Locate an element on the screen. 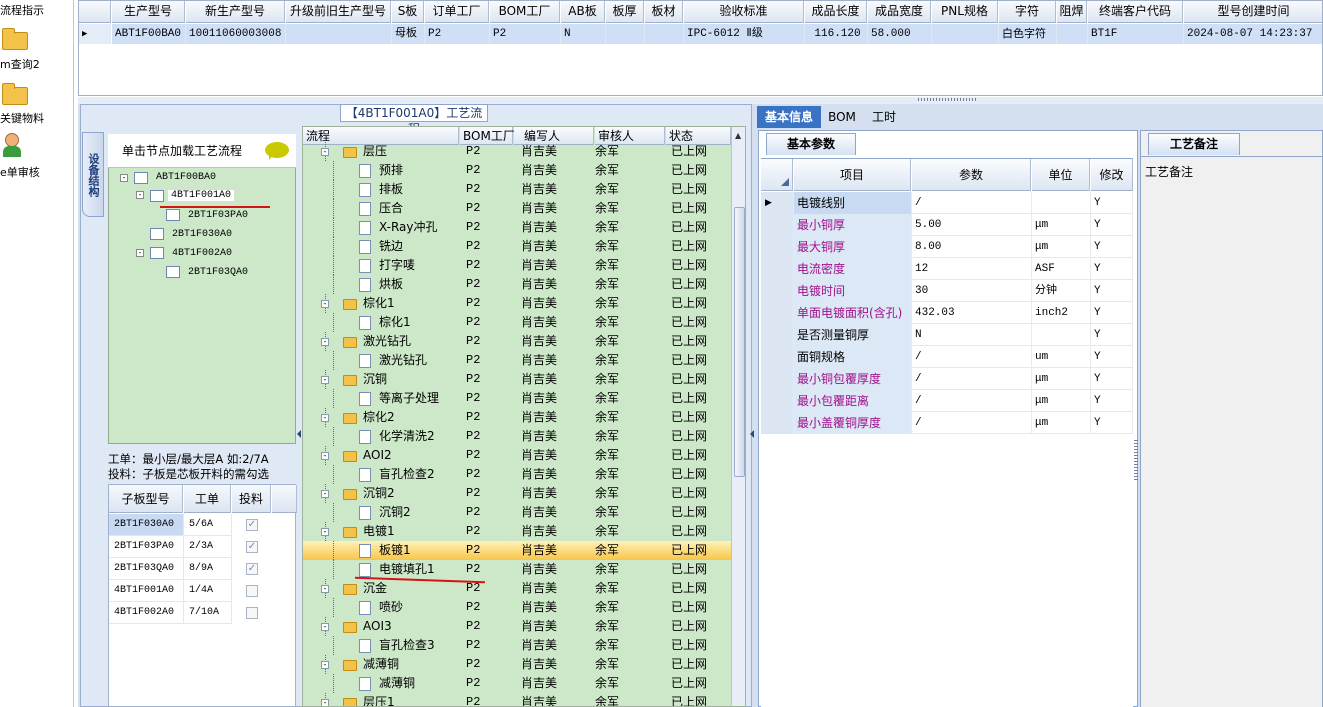  flow-row: 激光钻孔 P2 肖吉美 余军 已上网 is located at coordinates (517, 360).